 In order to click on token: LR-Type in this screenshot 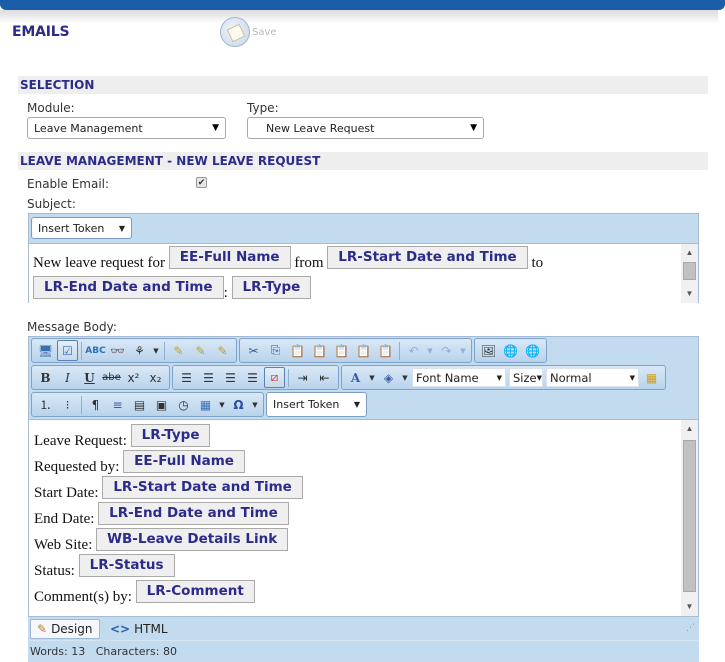, I will do `click(170, 435)`.